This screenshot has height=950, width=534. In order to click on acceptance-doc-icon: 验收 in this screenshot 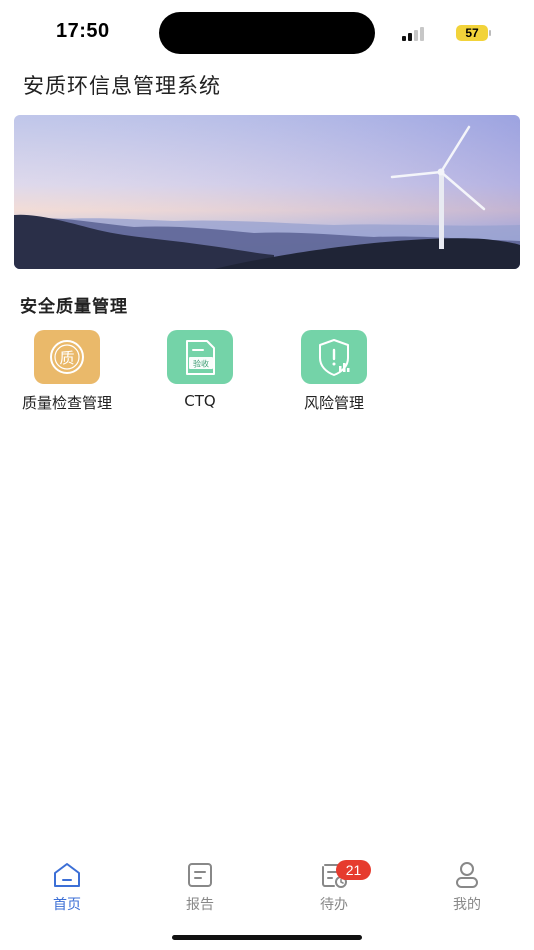, I will do `click(200, 357)`.